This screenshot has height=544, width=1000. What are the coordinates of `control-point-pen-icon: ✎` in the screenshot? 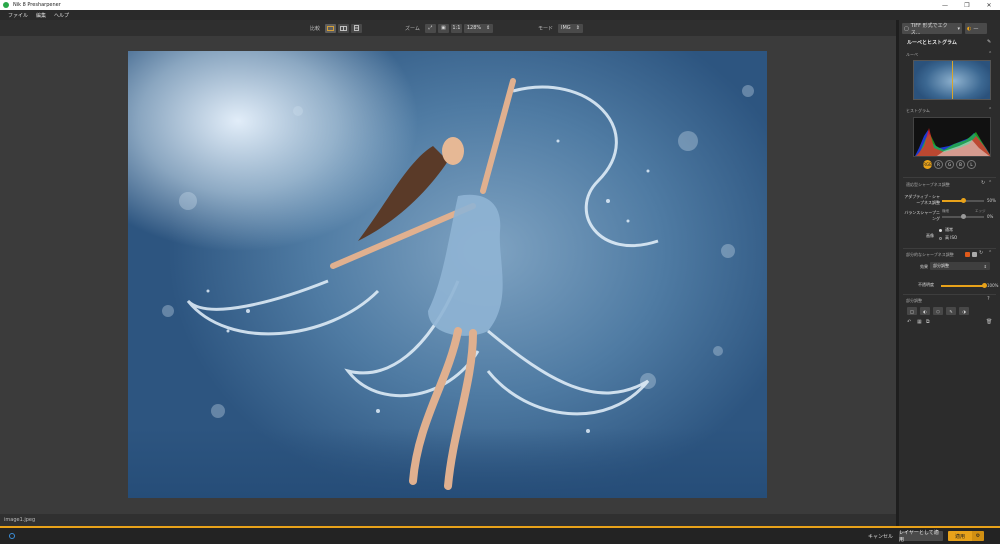 It's located at (951, 311).